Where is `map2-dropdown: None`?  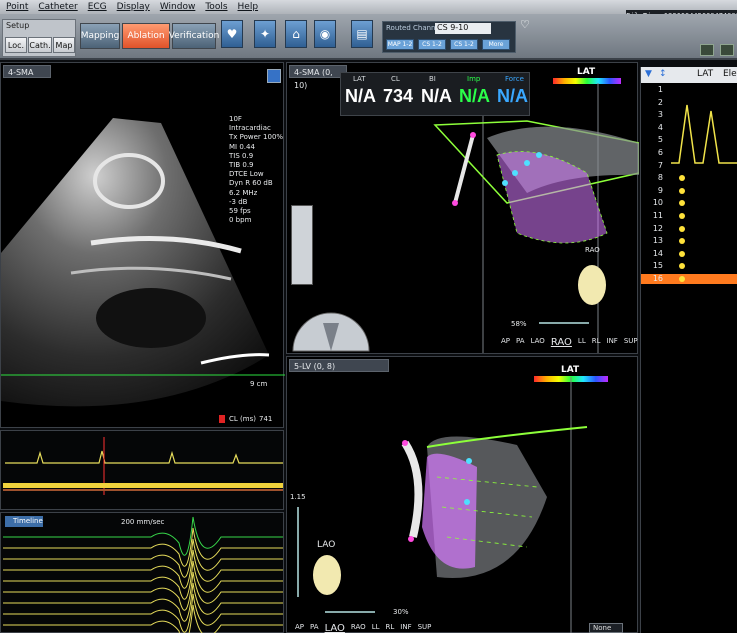 map2-dropdown: None is located at coordinates (606, 628).